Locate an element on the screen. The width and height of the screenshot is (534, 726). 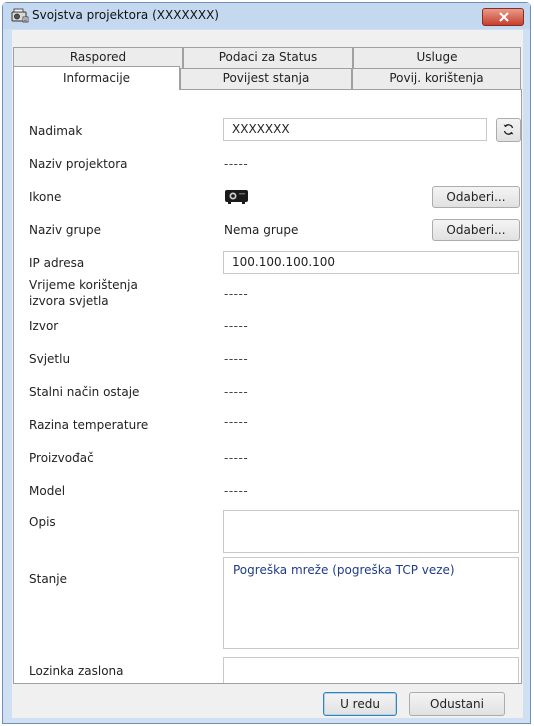
group-name-label: Naziv grupe is located at coordinates (65, 230).